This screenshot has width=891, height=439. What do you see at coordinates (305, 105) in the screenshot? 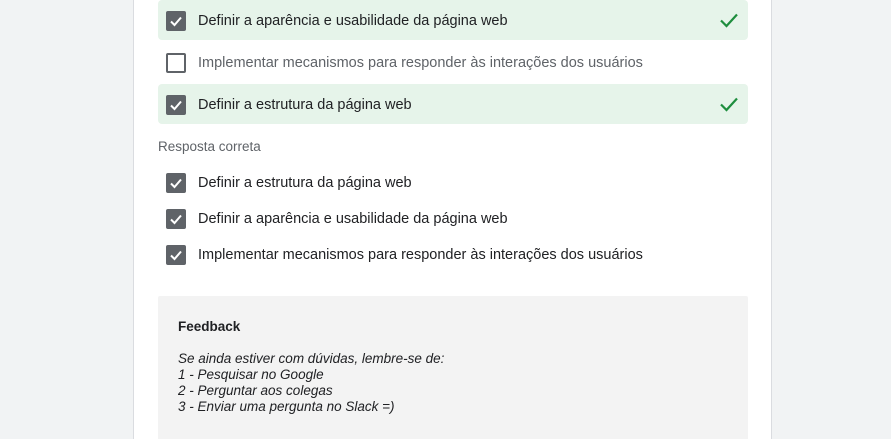
I see `option-label: Definir a estrutura da página web` at bounding box center [305, 105].